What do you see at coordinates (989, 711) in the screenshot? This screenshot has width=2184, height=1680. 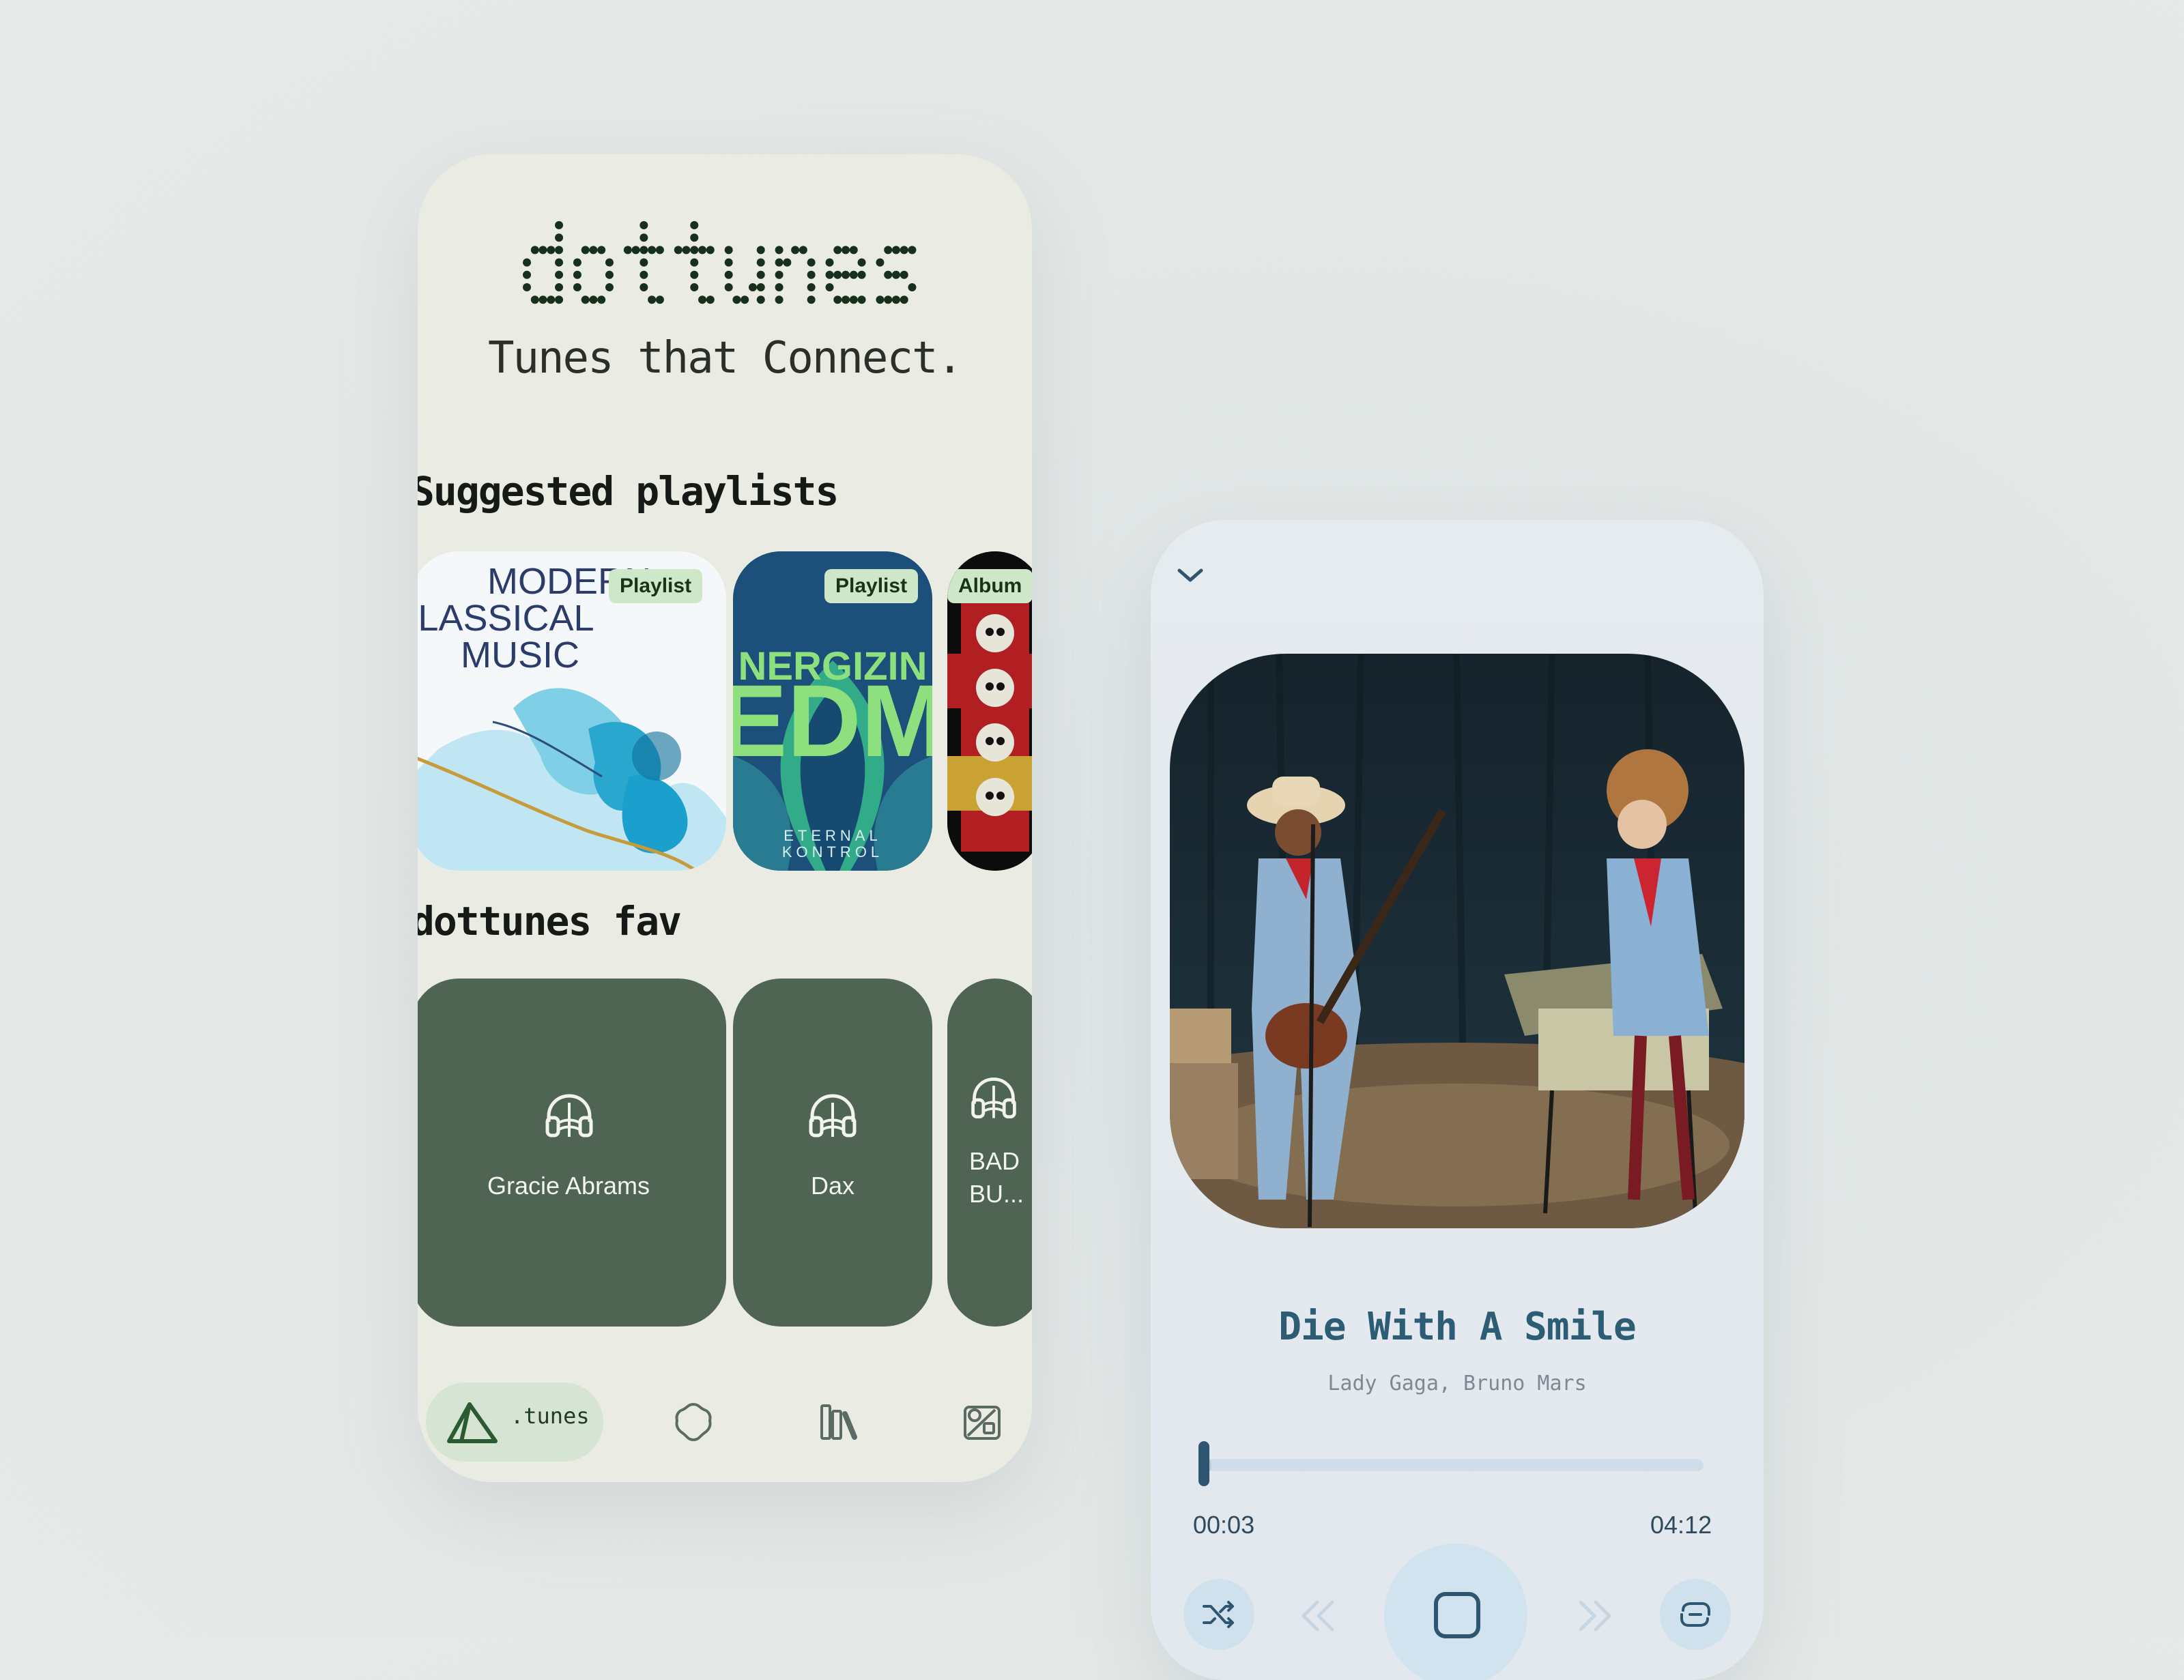 I see `album-card: Album` at bounding box center [989, 711].